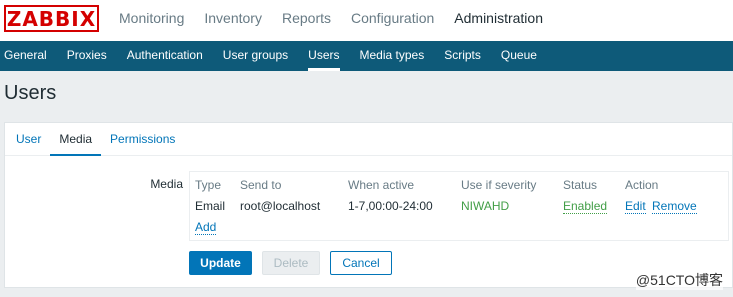  Describe the element at coordinates (151, 20) in the screenshot. I see `main-nav-monitoring: Monitoring` at that location.